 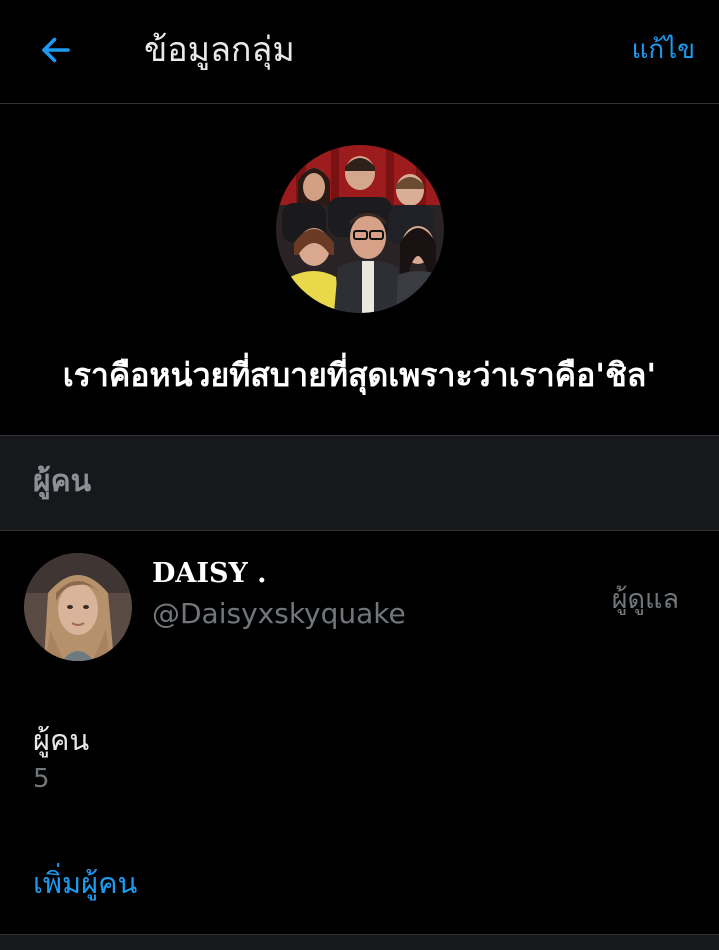 What do you see at coordinates (62, 481) in the screenshot?
I see `section-title: ผู้คน` at bounding box center [62, 481].